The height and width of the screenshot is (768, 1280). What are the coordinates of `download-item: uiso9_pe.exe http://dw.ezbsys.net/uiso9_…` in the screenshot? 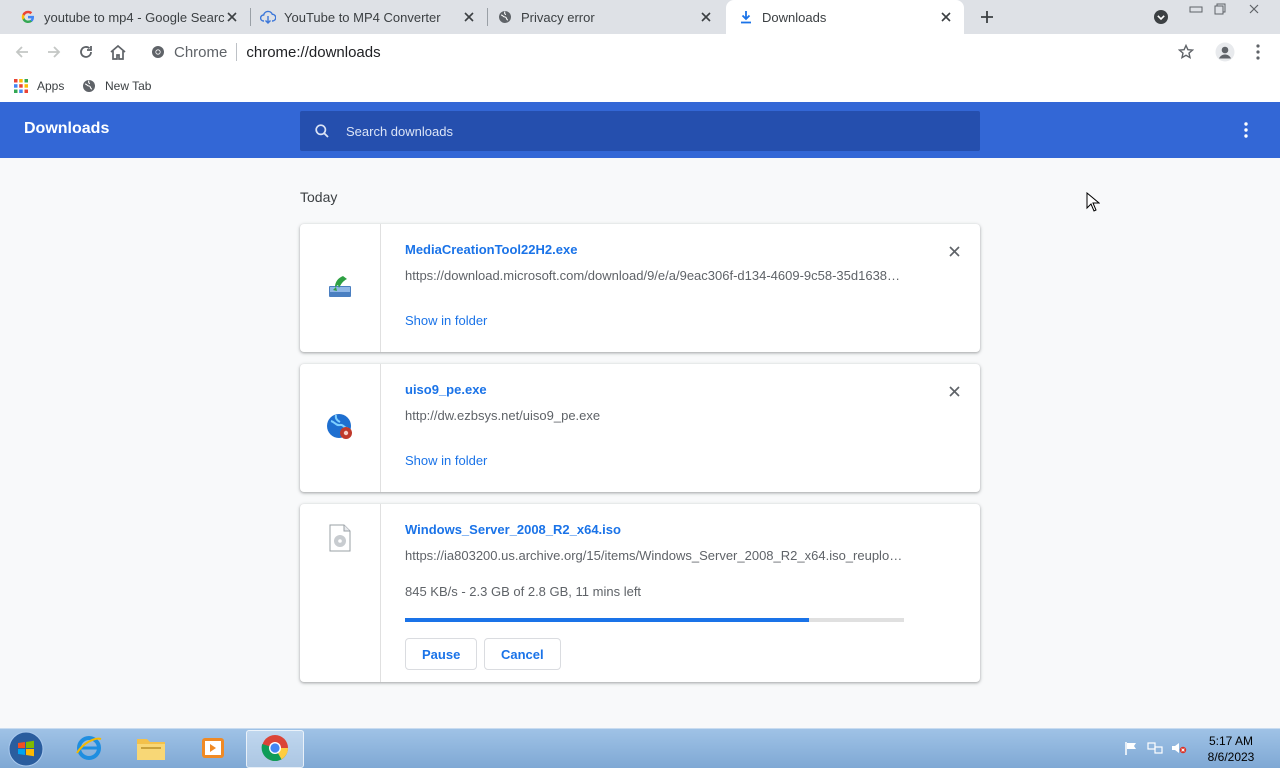 It's located at (640, 428).